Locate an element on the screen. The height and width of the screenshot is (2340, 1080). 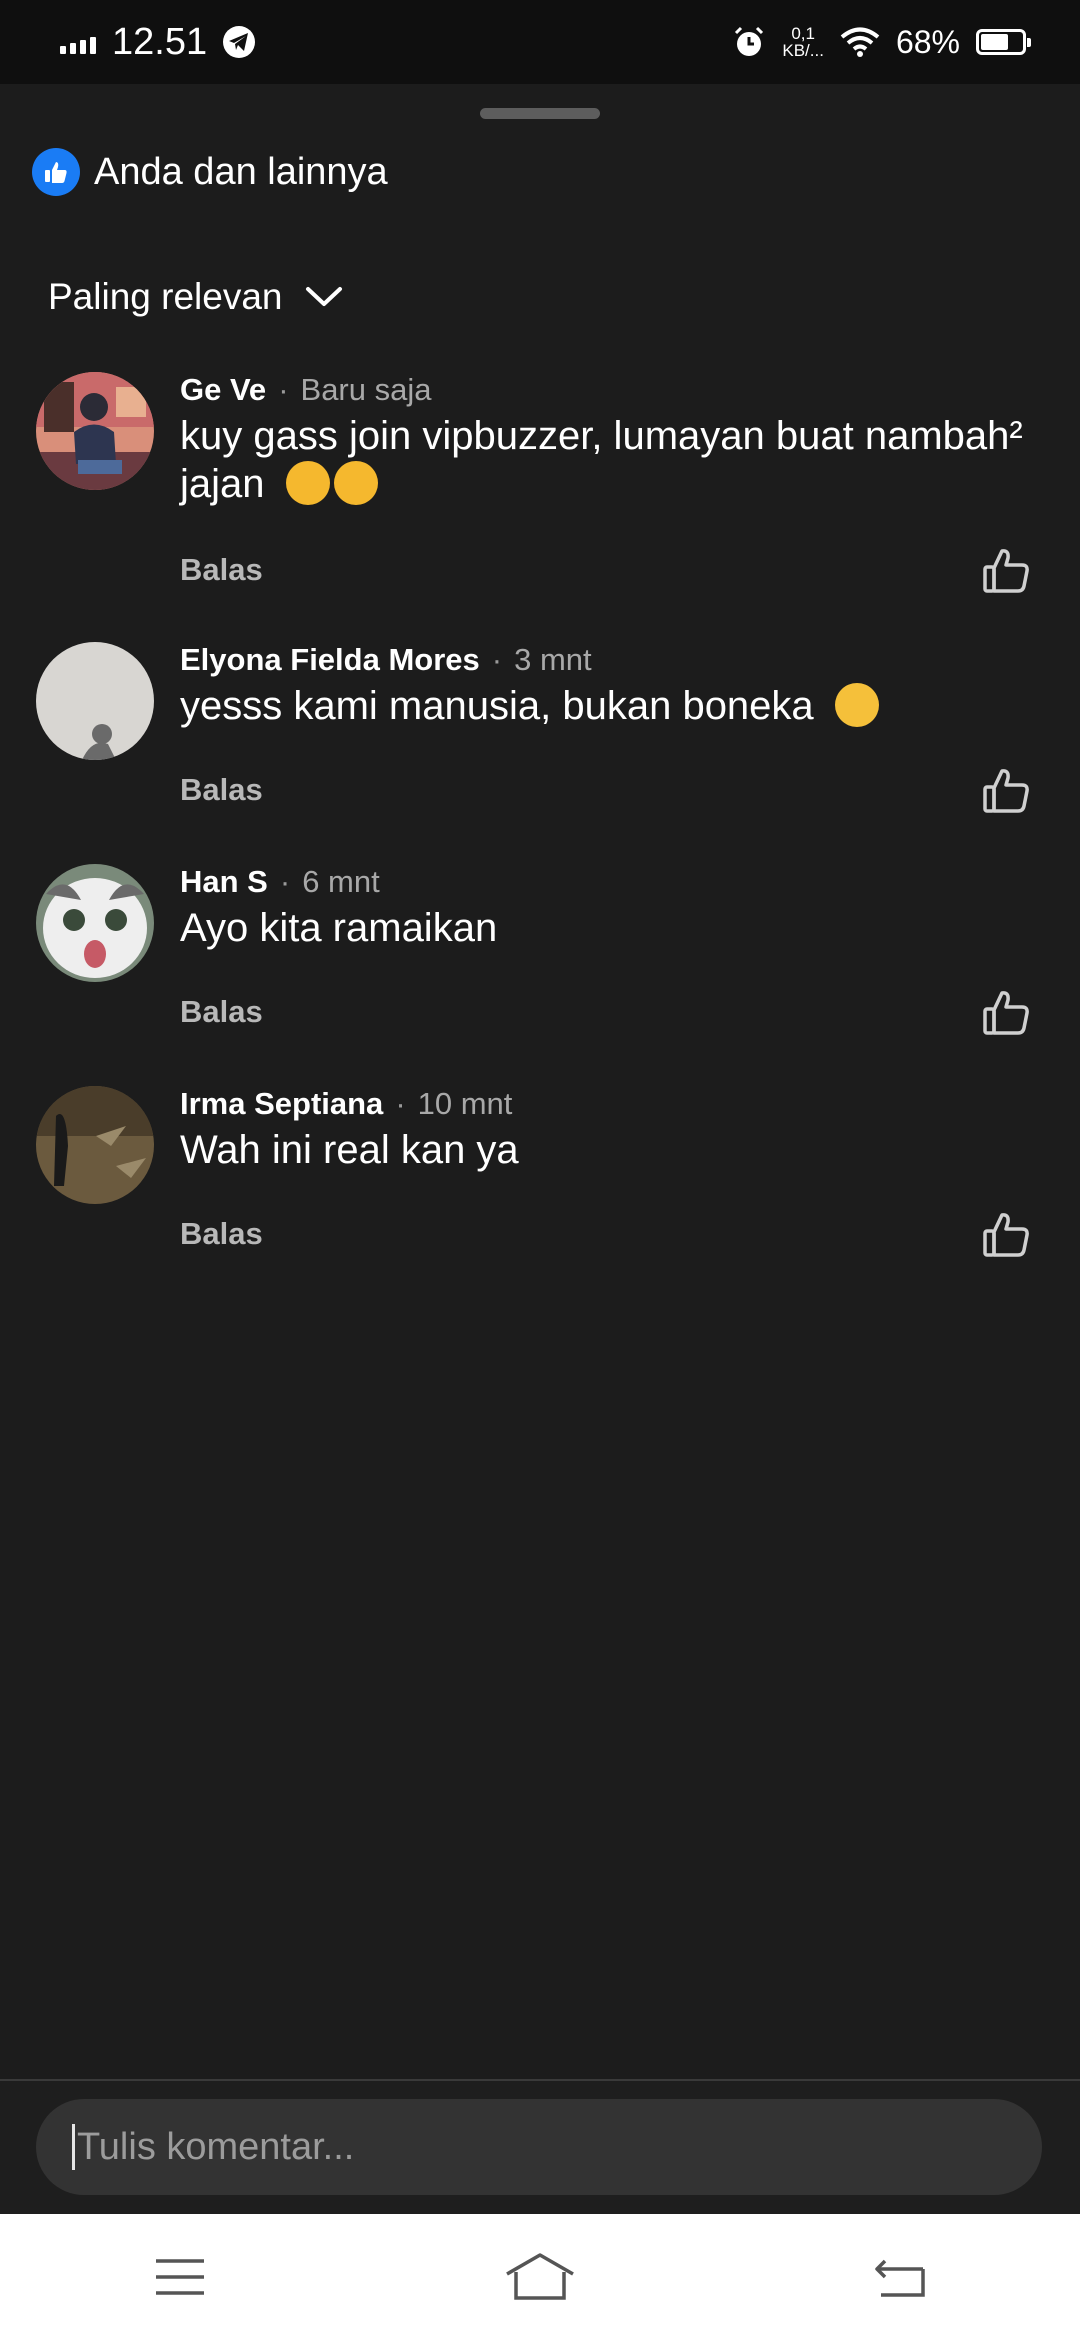
signal-icon is located at coordinates (78, 42).